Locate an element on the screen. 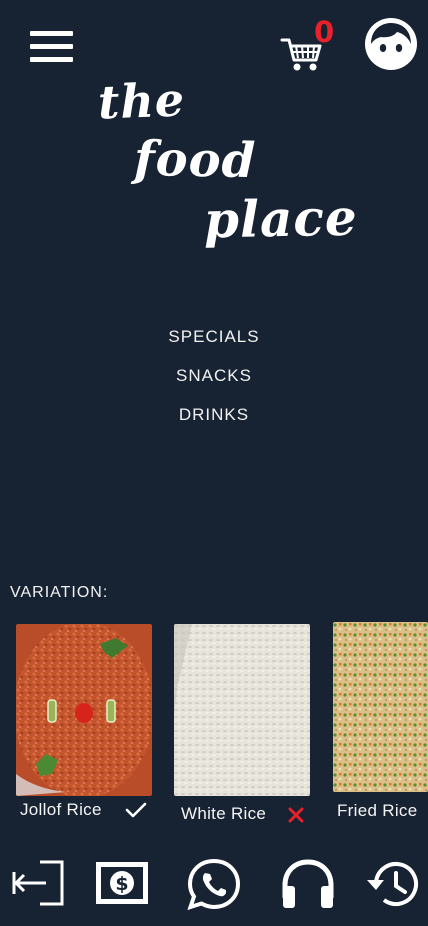 This screenshot has height=926, width=428. check-icon is located at coordinates (136, 810).